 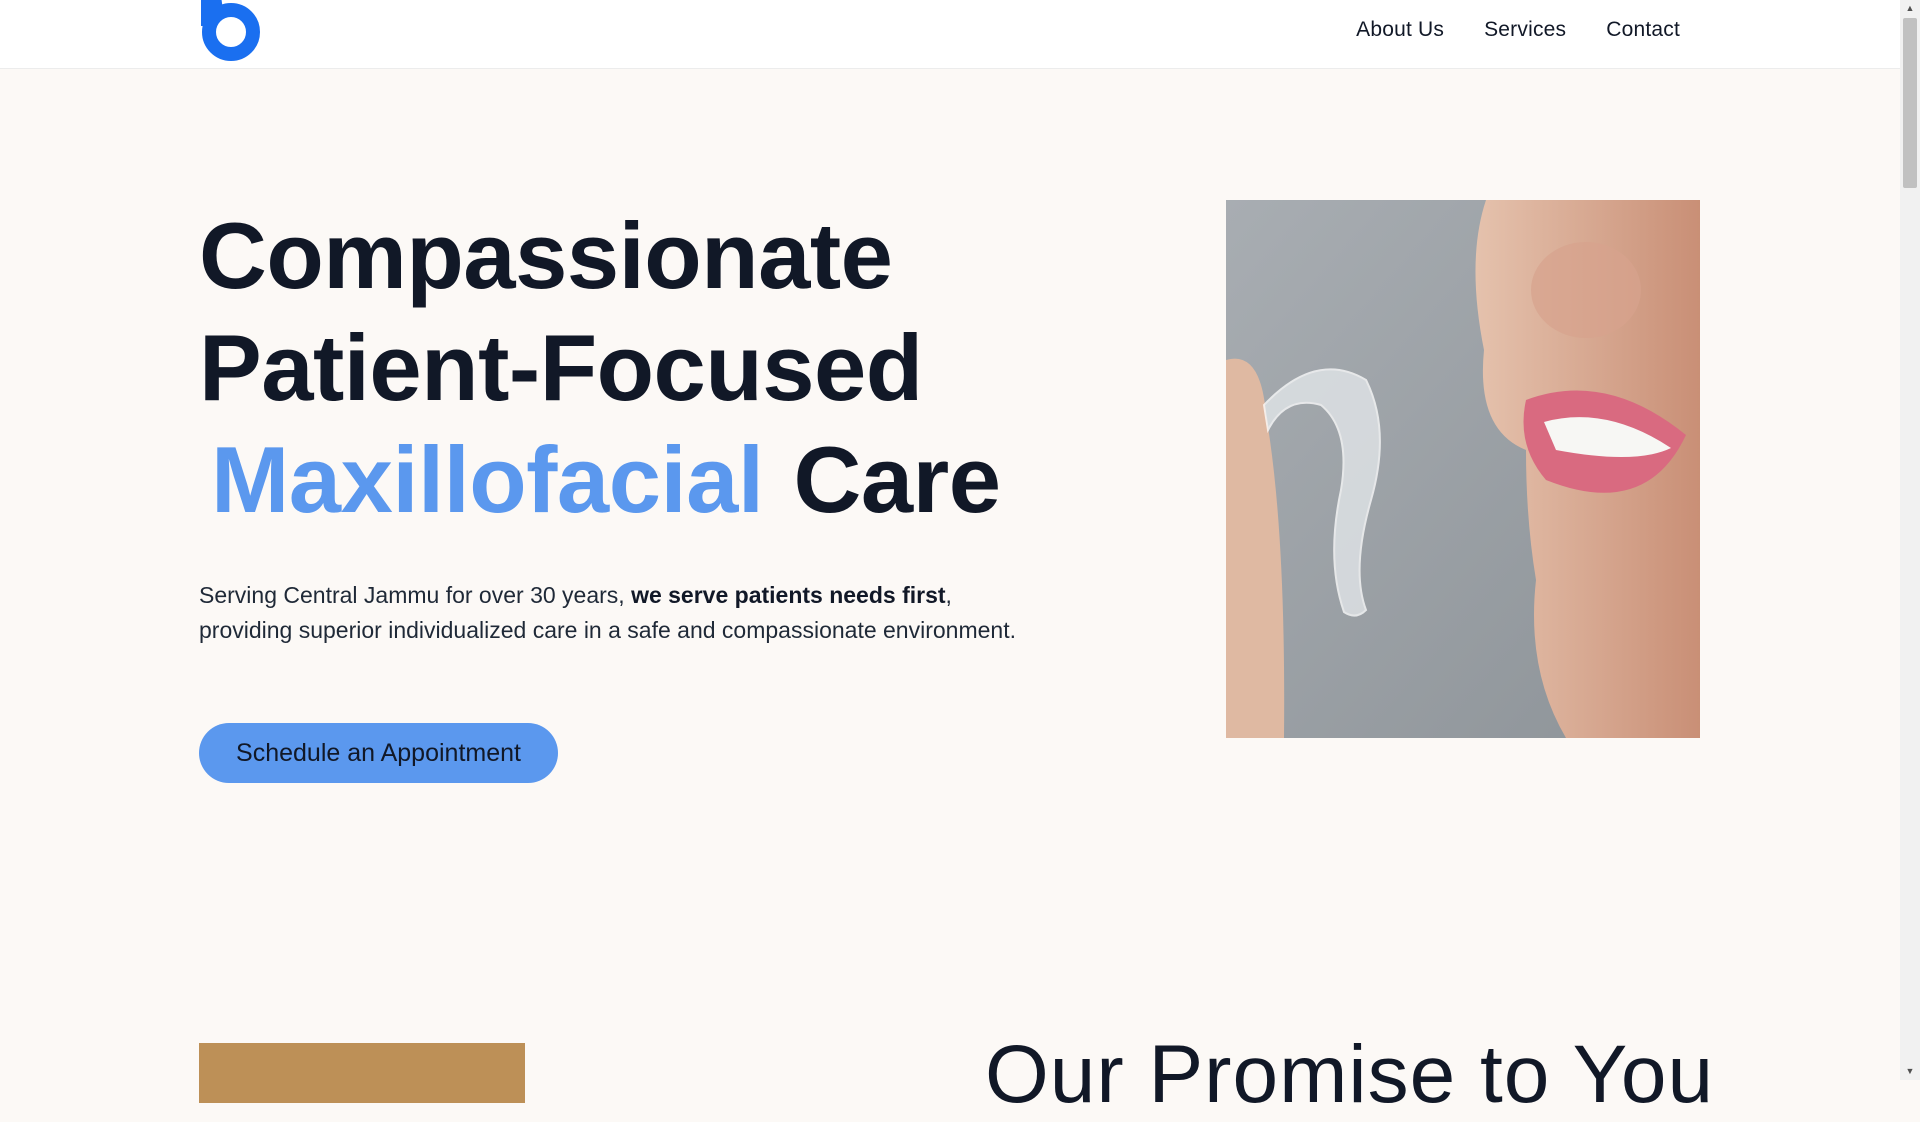 I want to click on hero-title-accent: Maxillofacial, so click(x=487, y=479).